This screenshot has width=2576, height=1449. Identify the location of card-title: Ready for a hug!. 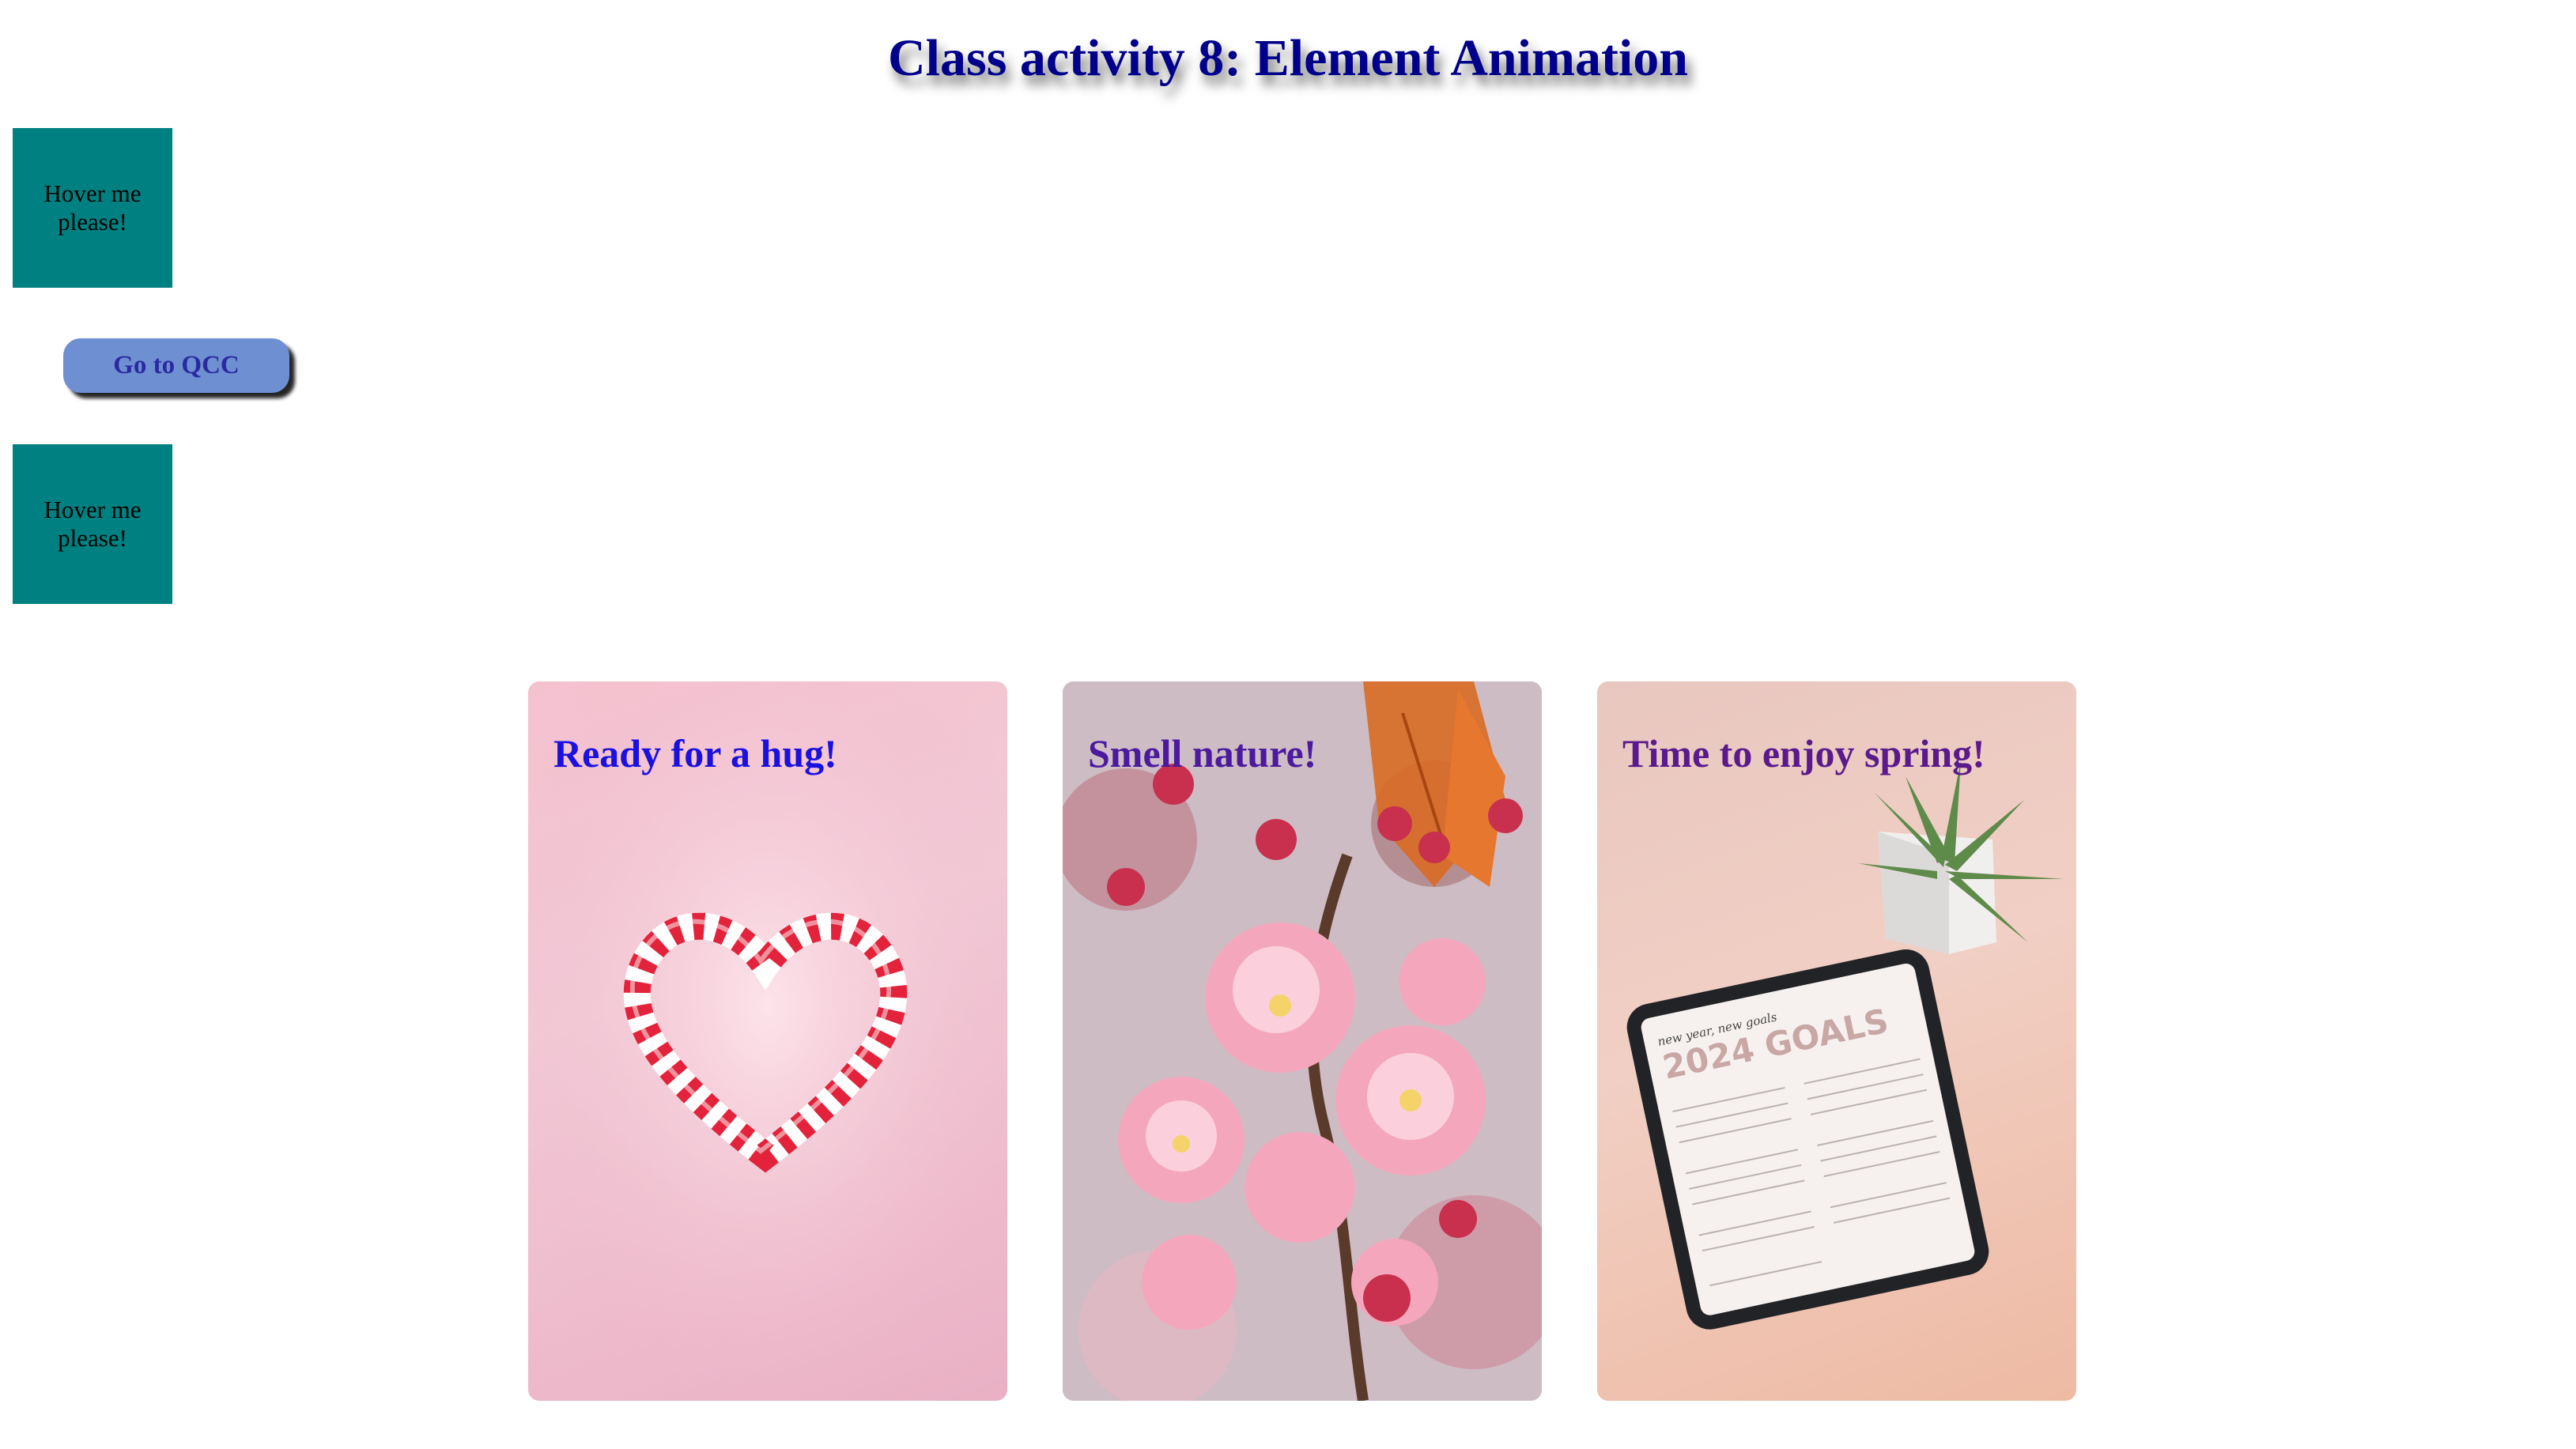
(695, 753).